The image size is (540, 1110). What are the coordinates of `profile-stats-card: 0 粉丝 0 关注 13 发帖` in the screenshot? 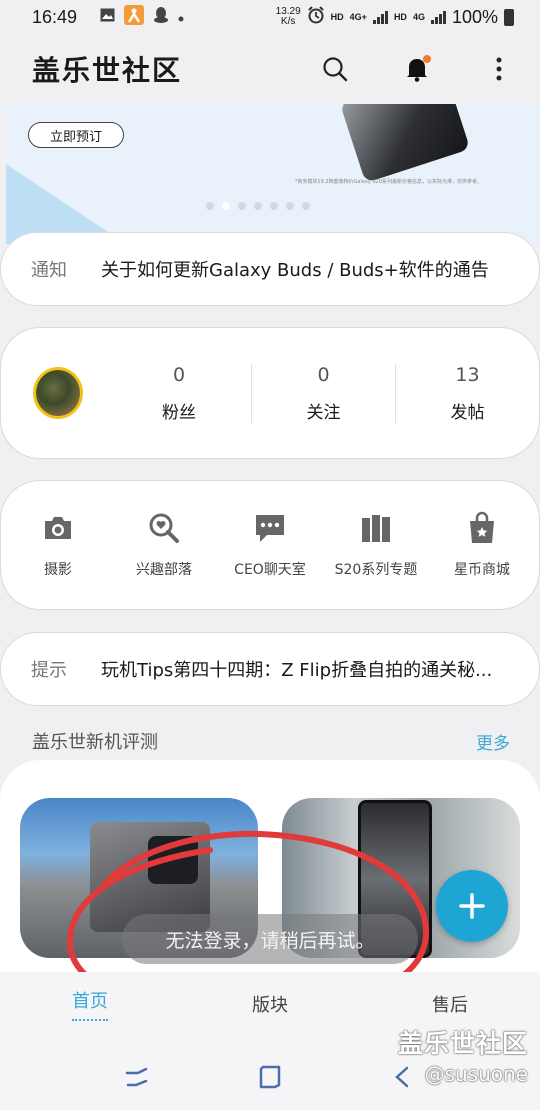 It's located at (270, 393).